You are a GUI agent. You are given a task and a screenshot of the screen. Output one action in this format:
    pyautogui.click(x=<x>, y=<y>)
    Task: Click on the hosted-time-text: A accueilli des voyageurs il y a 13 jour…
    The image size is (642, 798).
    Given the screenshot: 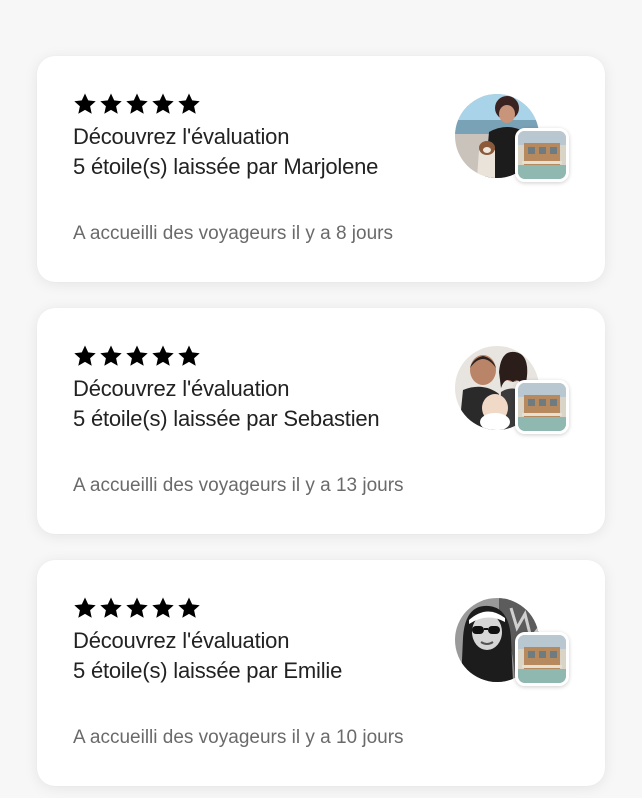 What is the action you would take?
    pyautogui.click(x=238, y=485)
    